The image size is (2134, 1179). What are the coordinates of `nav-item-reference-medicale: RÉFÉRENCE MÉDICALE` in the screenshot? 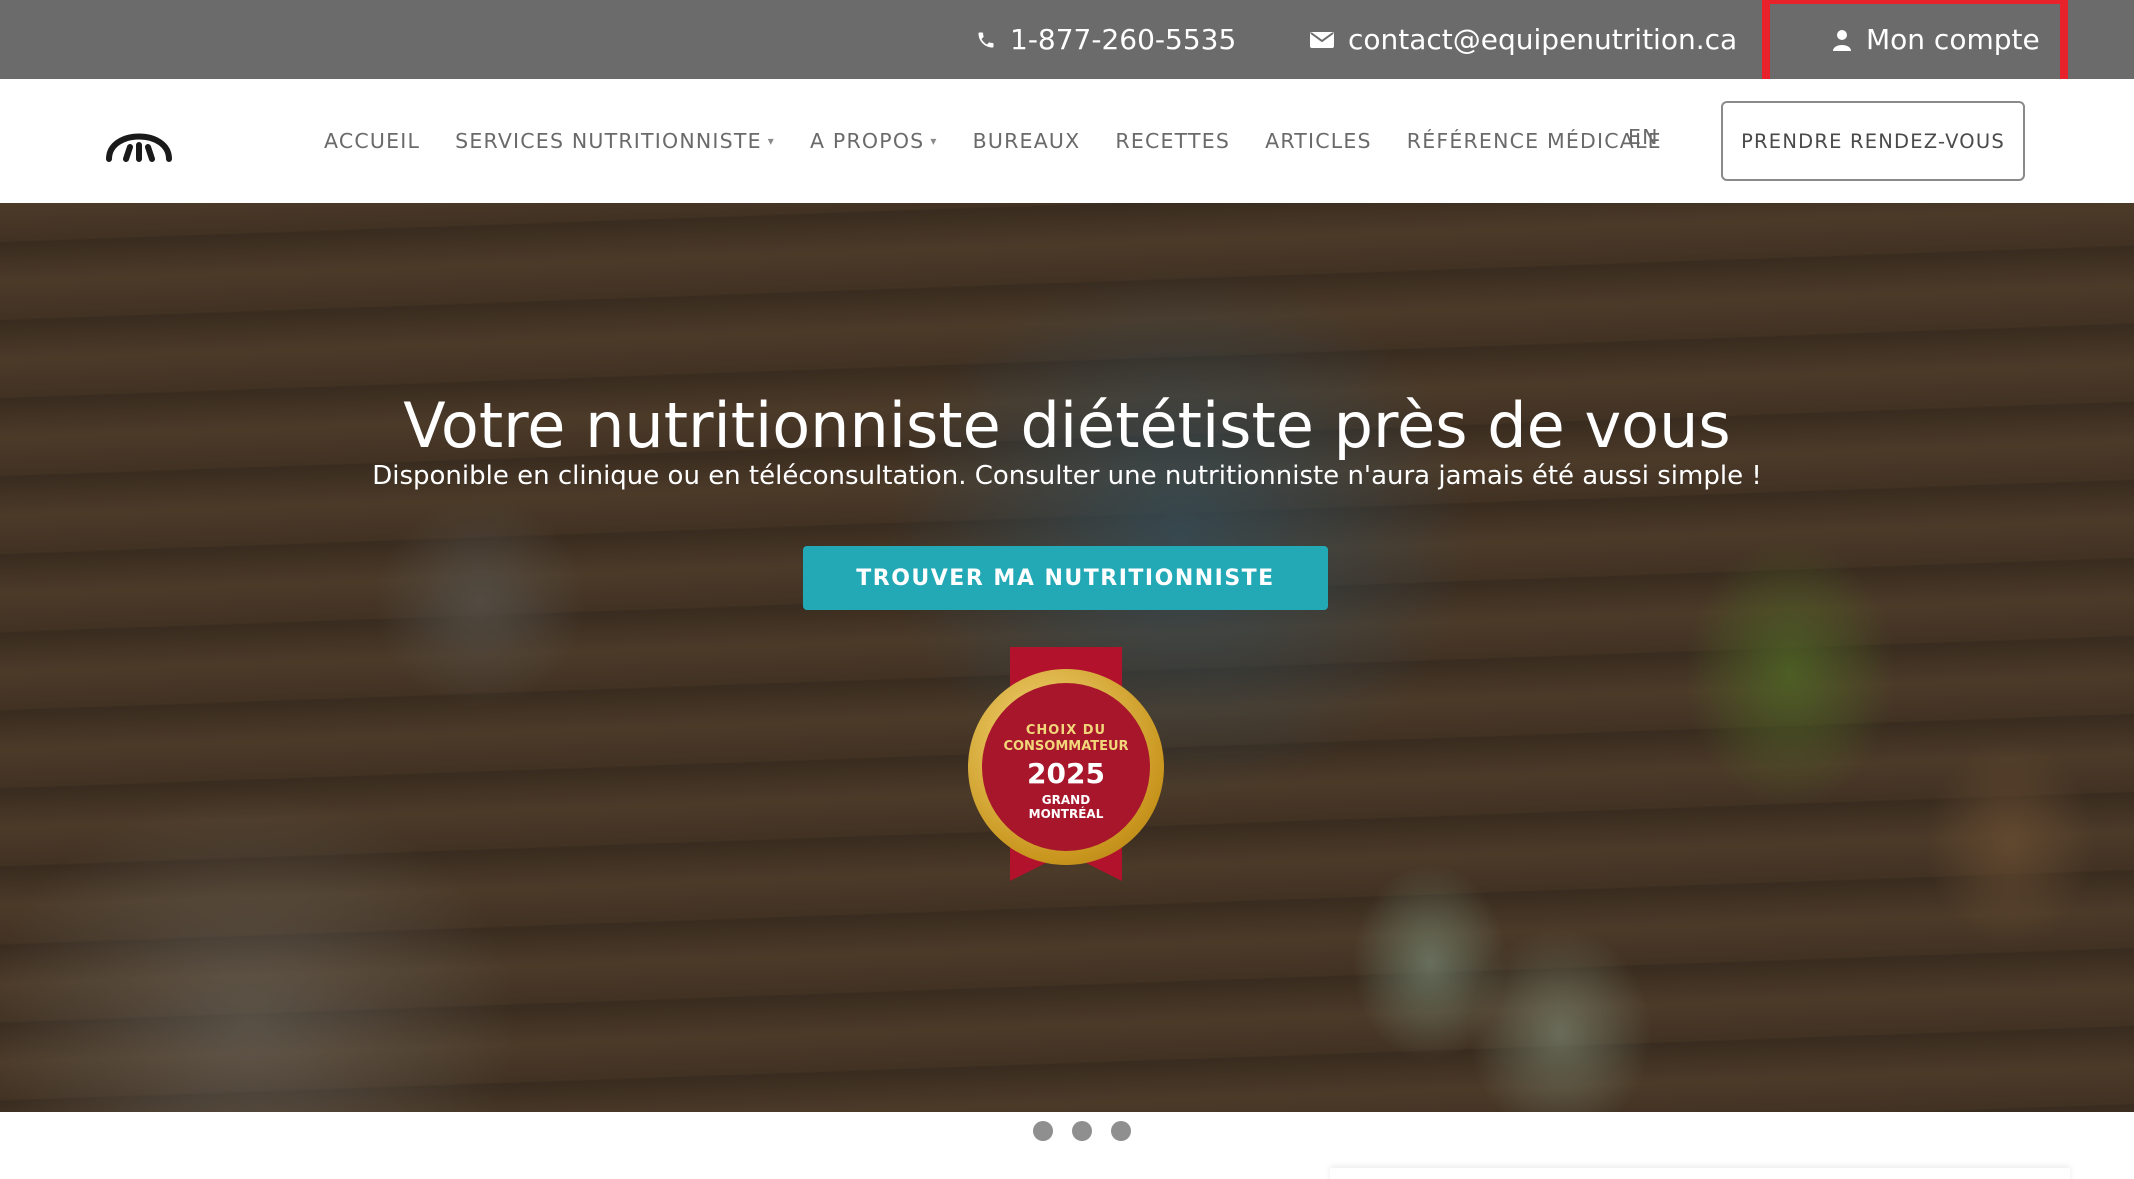 It's located at (1534, 141).